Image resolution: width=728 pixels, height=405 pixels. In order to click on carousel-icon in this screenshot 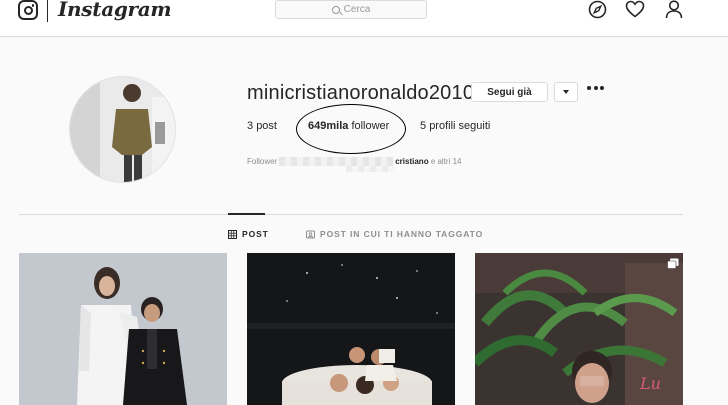, I will do `click(673, 263)`.